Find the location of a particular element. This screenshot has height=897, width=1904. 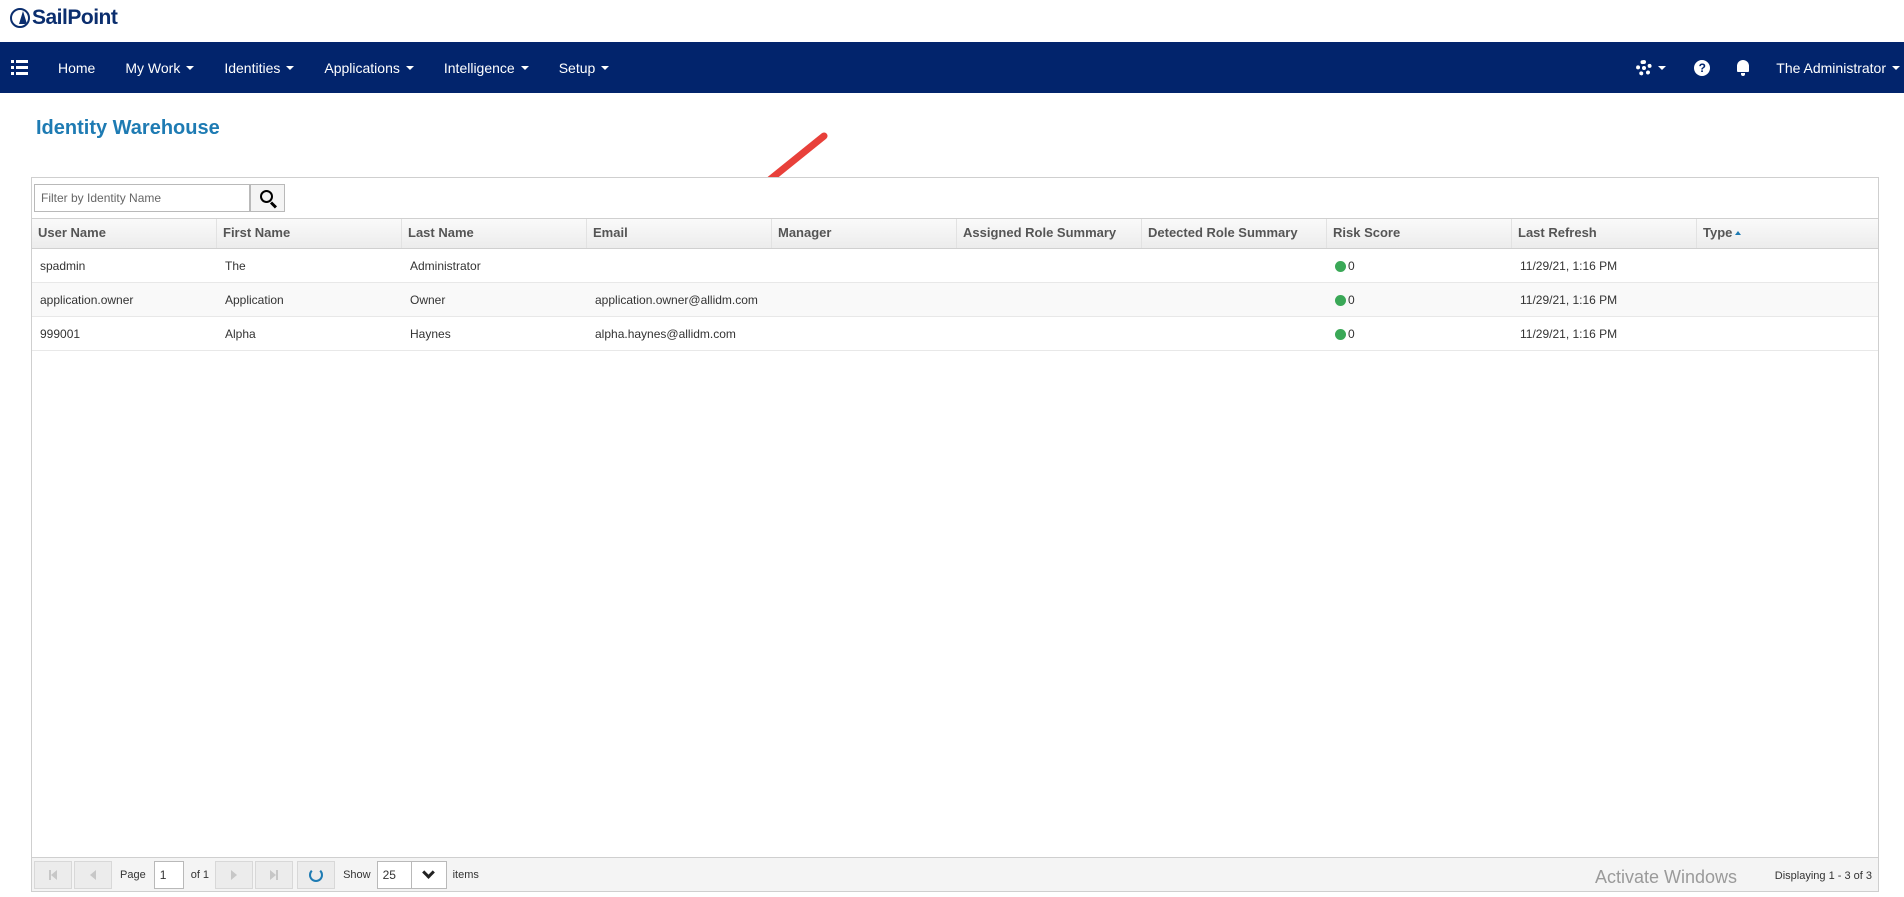

nav-intelligence-label: Intelligence is located at coordinates (479, 67).